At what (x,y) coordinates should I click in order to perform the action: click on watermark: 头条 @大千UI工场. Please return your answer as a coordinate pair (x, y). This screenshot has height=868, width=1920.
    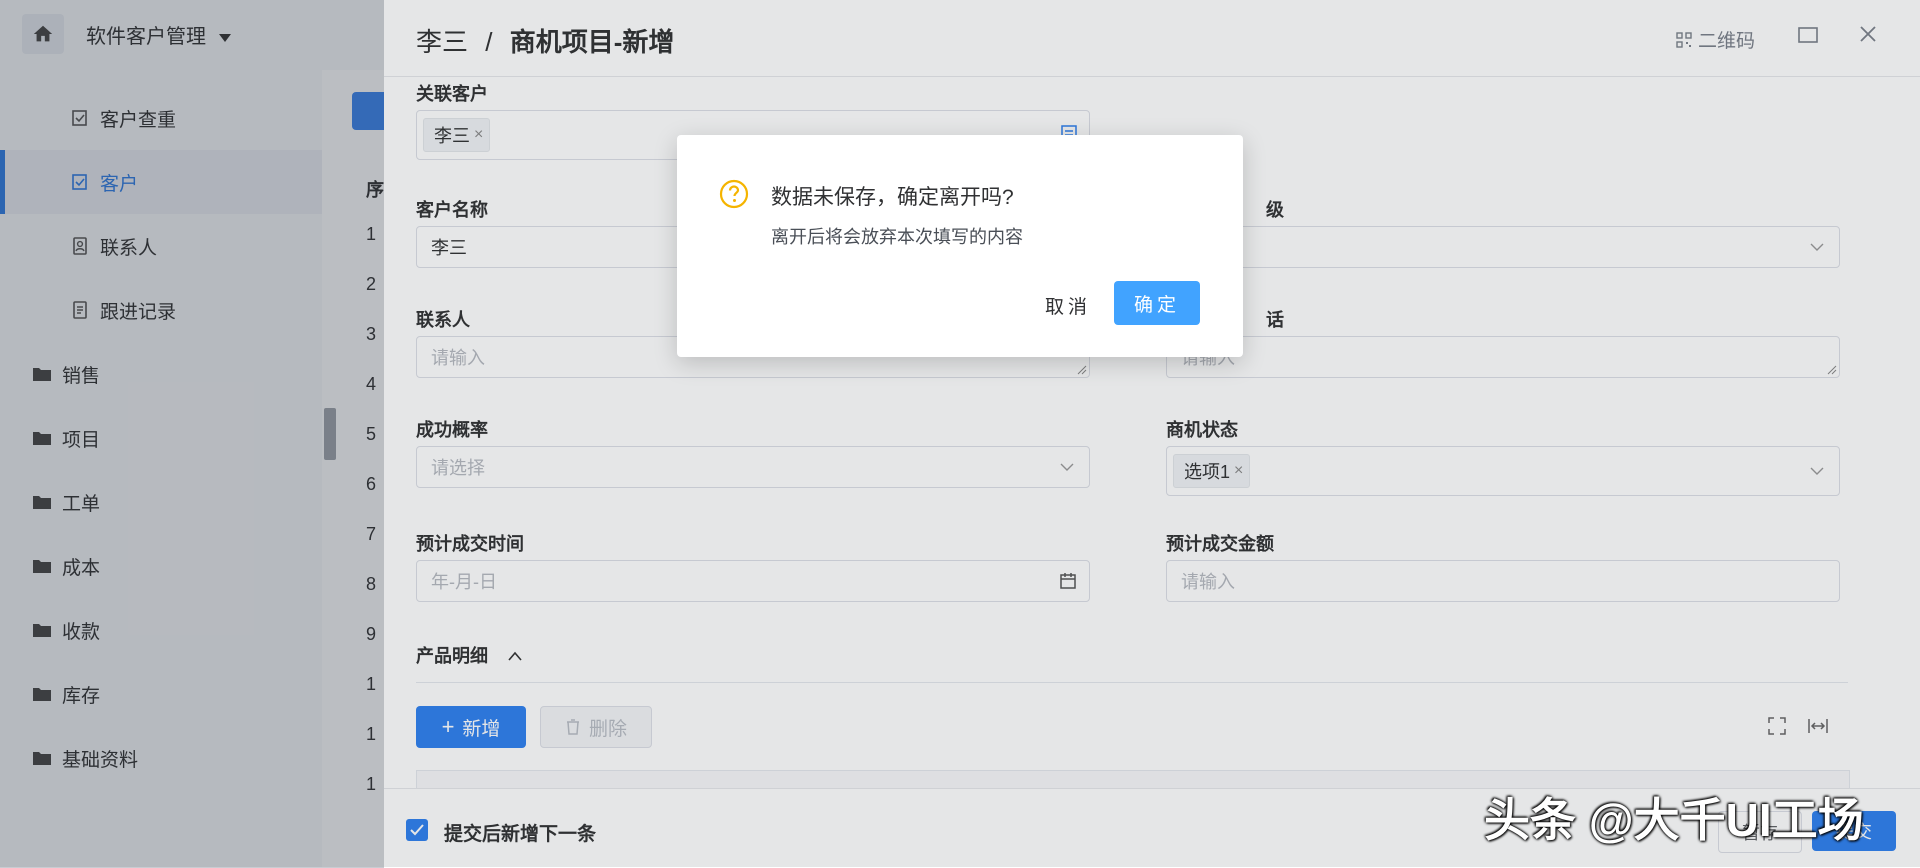
    Looking at the image, I should click on (1674, 820).